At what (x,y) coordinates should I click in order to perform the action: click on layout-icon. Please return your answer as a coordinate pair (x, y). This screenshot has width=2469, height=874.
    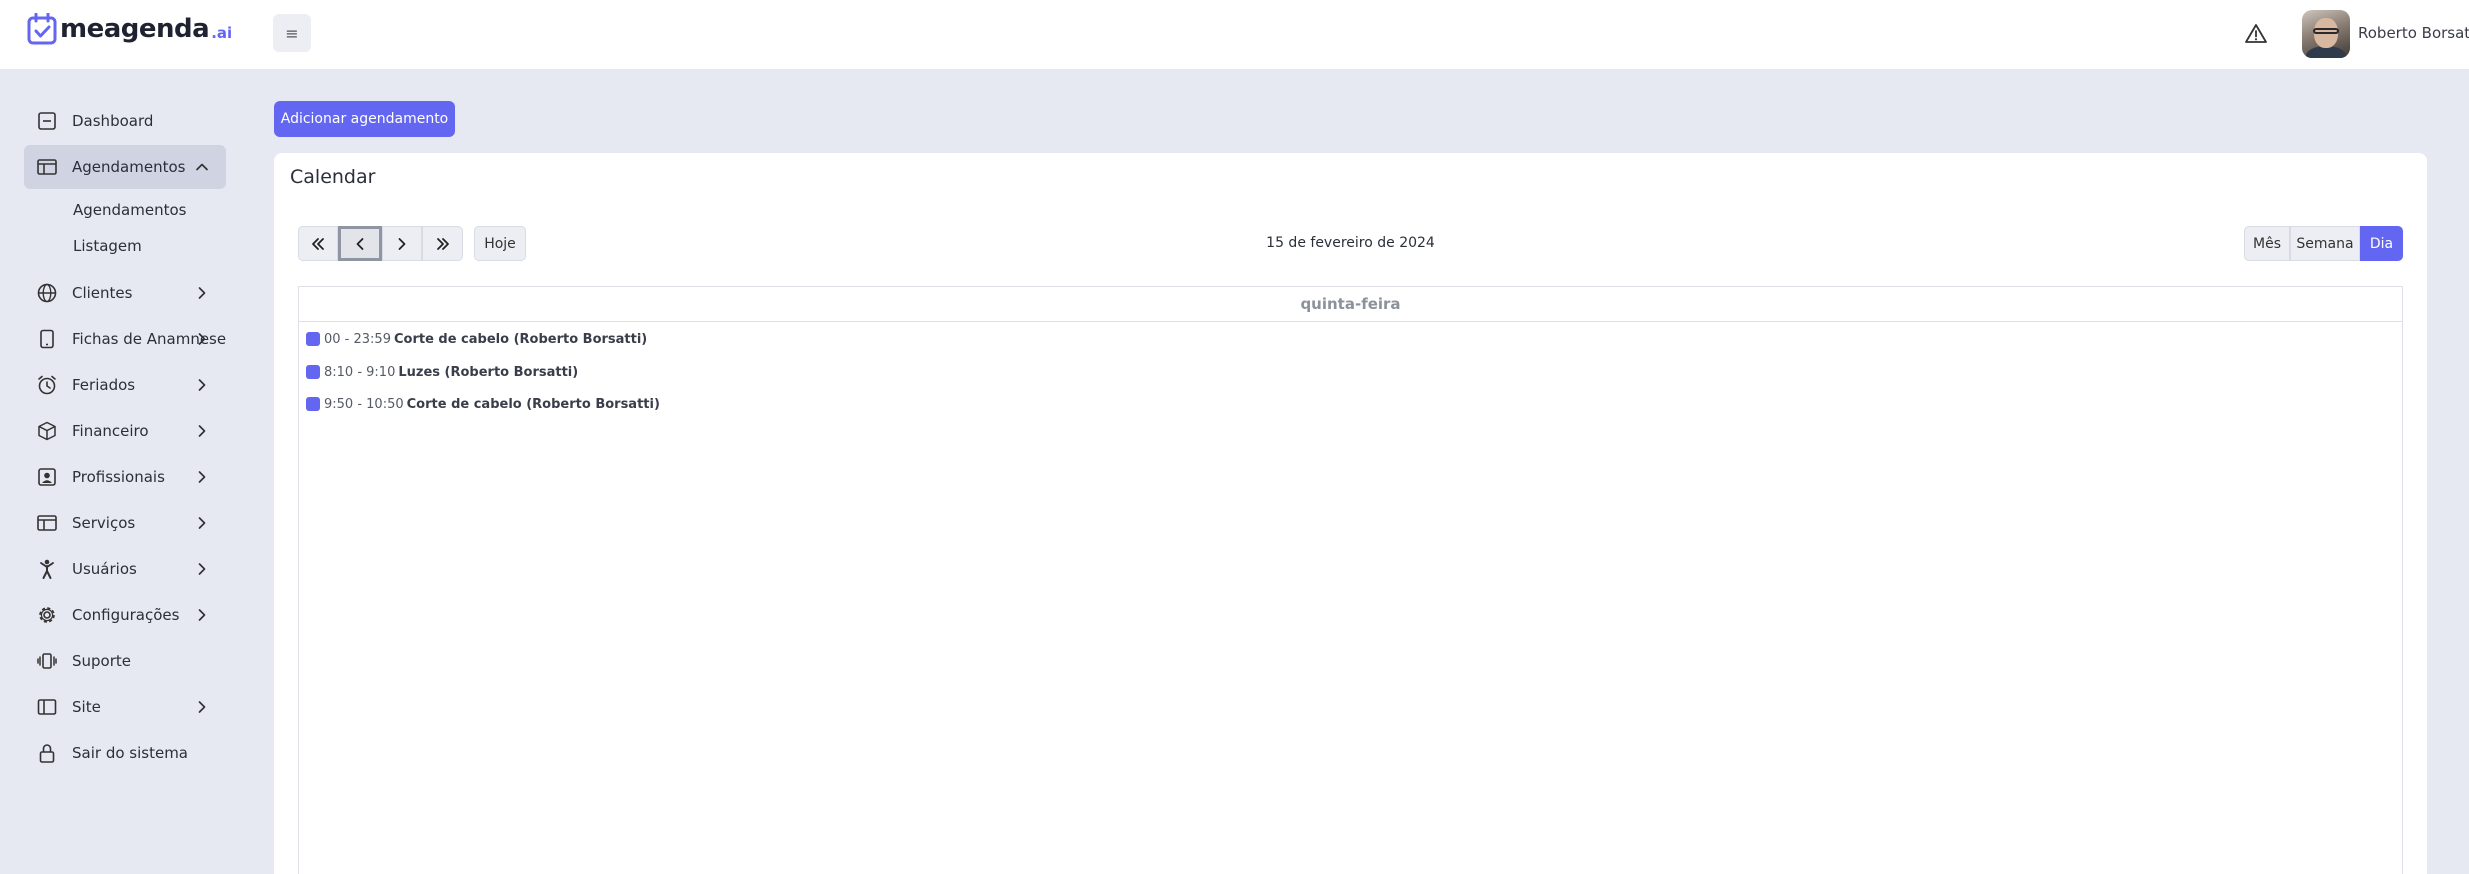
    Looking at the image, I should click on (47, 523).